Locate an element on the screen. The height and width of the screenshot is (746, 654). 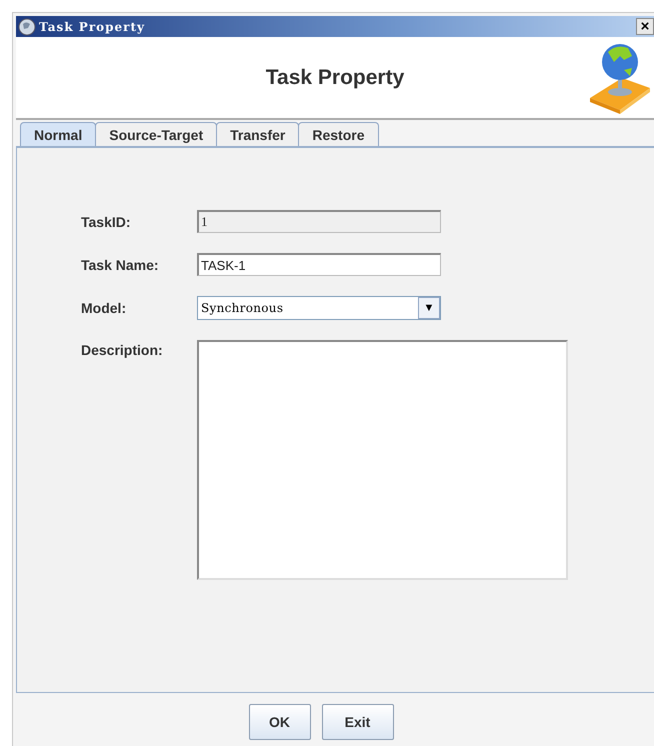
field-label: Model: is located at coordinates (103, 308).